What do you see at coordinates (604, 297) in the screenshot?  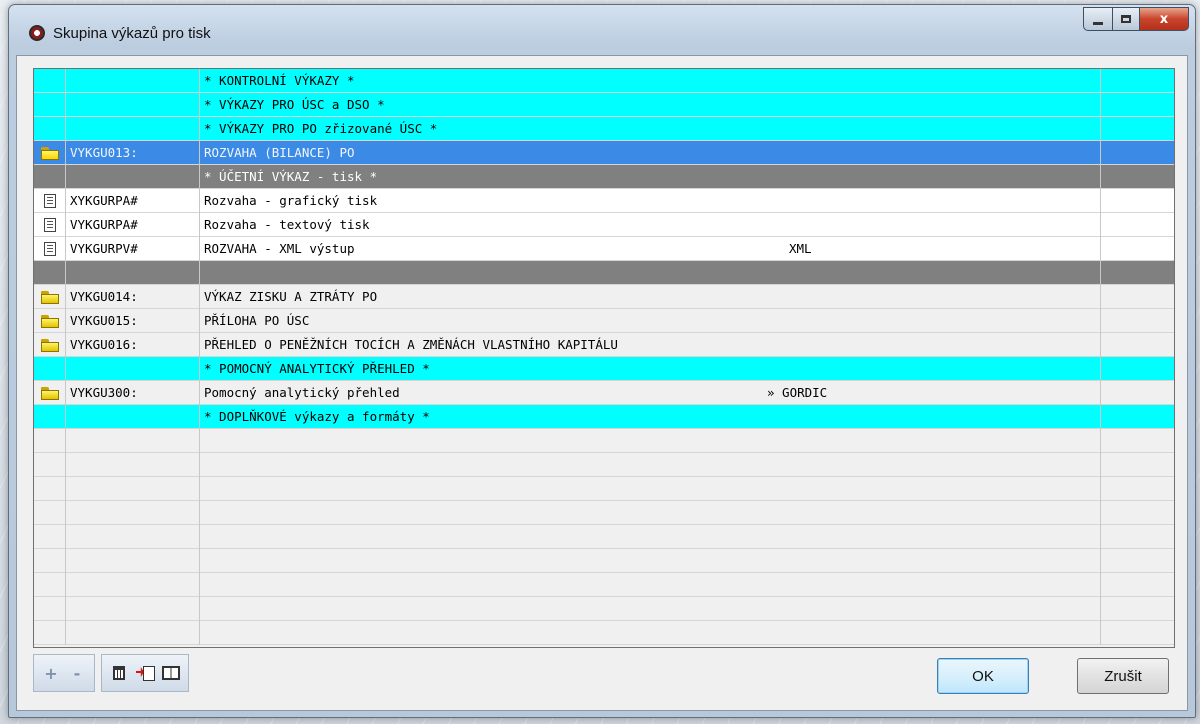 I see `table-row: VYKGU014: VÝKAZ ZISKU A ZTRÁTY PO` at bounding box center [604, 297].